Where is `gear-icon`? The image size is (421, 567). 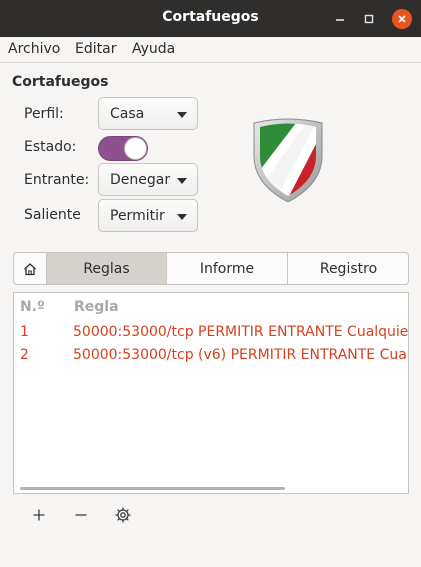
gear-icon is located at coordinates (123, 515).